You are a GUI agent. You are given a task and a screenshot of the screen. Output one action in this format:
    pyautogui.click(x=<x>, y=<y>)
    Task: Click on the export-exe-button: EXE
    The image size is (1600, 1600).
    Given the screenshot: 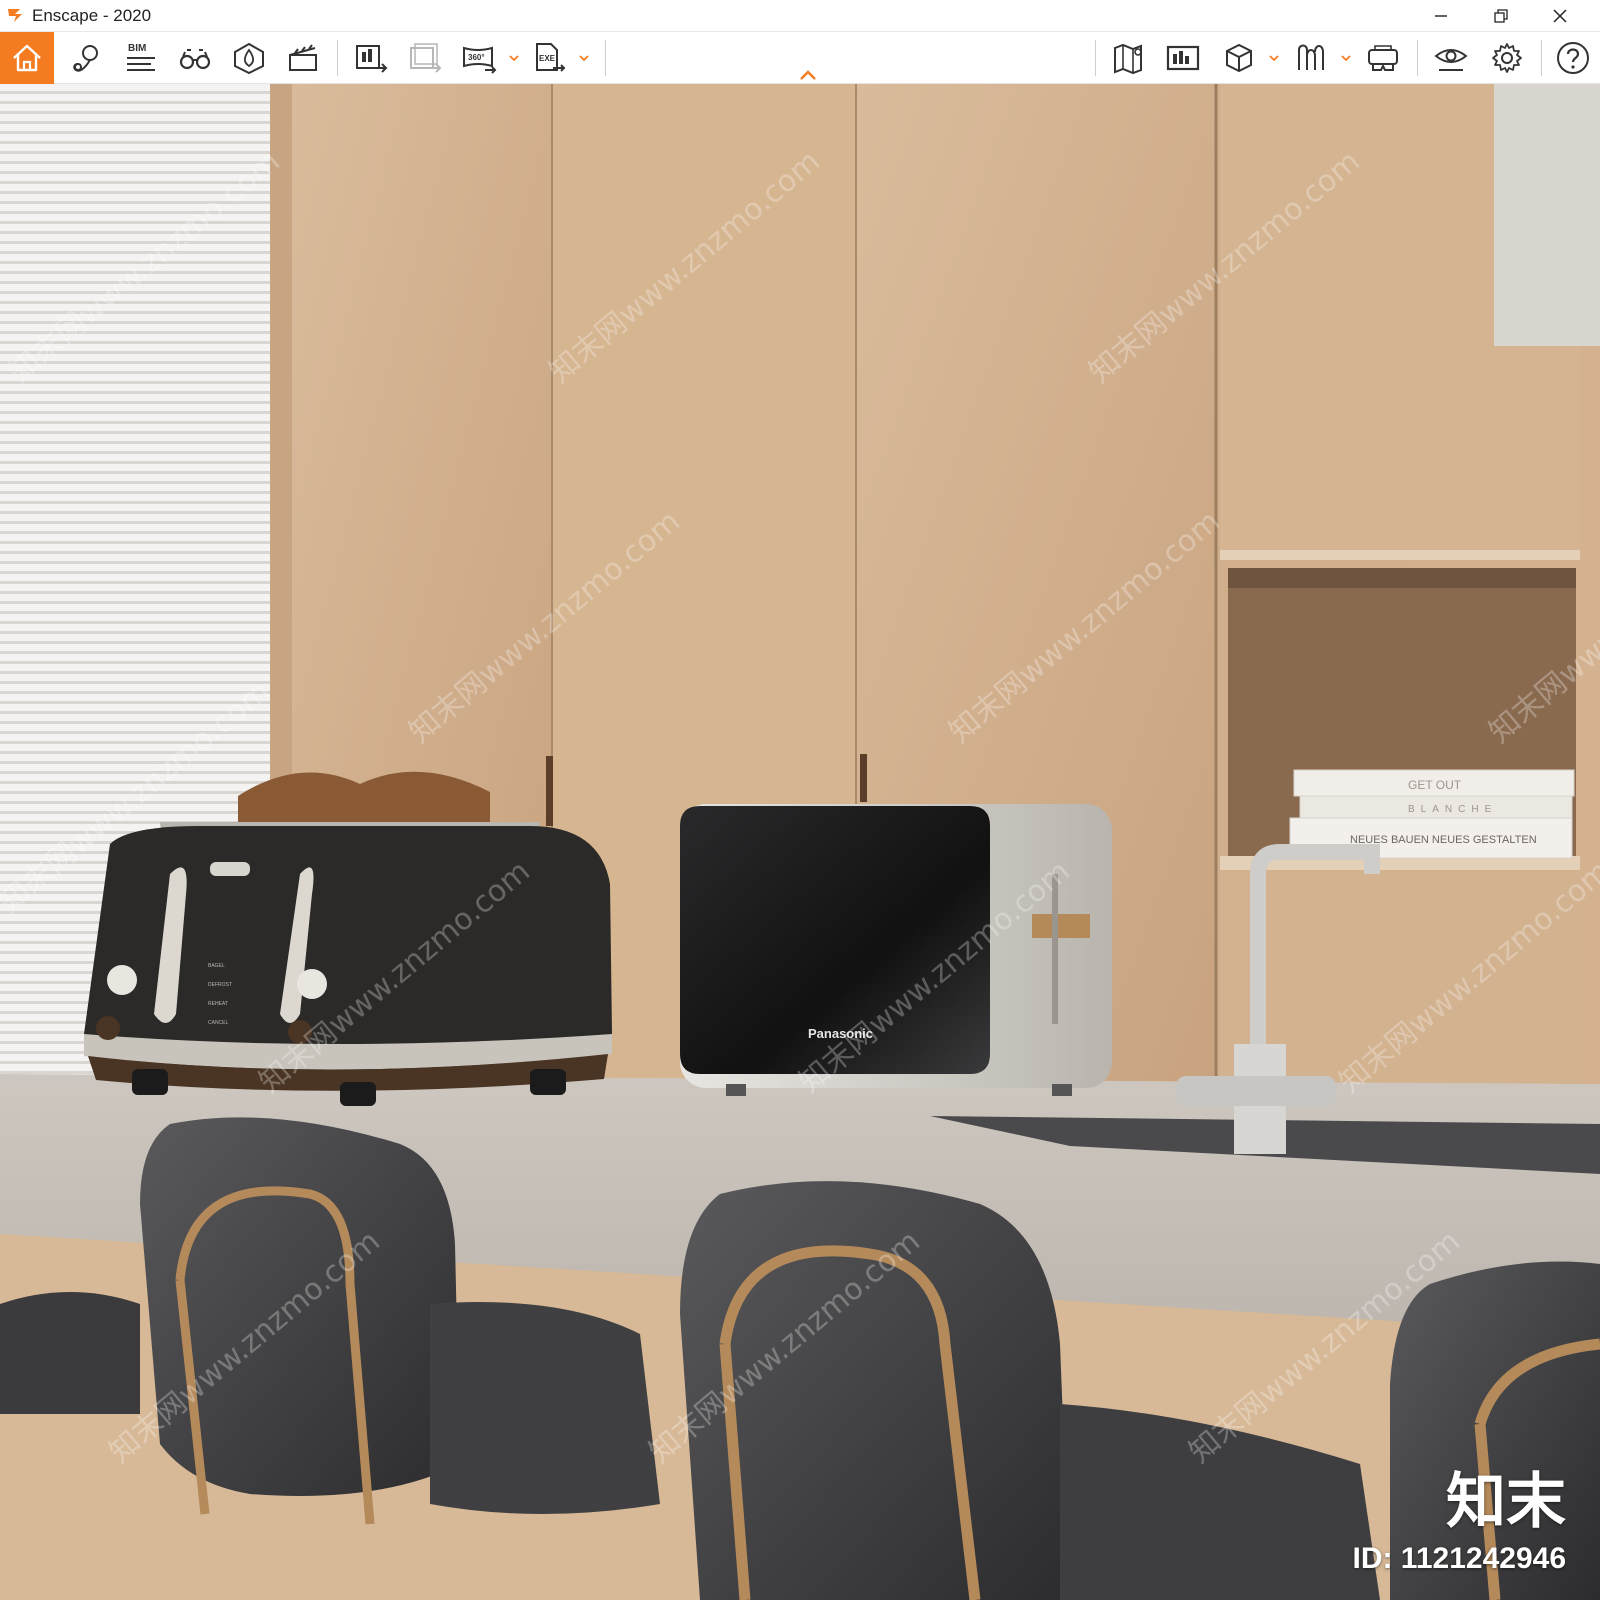 What is the action you would take?
    pyautogui.click(x=555, y=58)
    